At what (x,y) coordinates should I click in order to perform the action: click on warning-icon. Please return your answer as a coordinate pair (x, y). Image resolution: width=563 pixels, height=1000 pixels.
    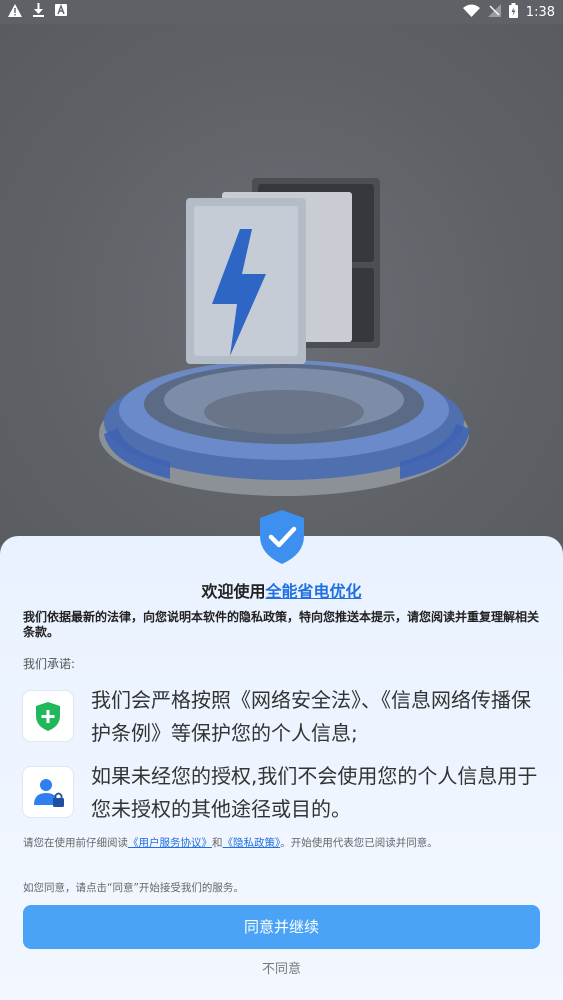
    Looking at the image, I should click on (15, 12).